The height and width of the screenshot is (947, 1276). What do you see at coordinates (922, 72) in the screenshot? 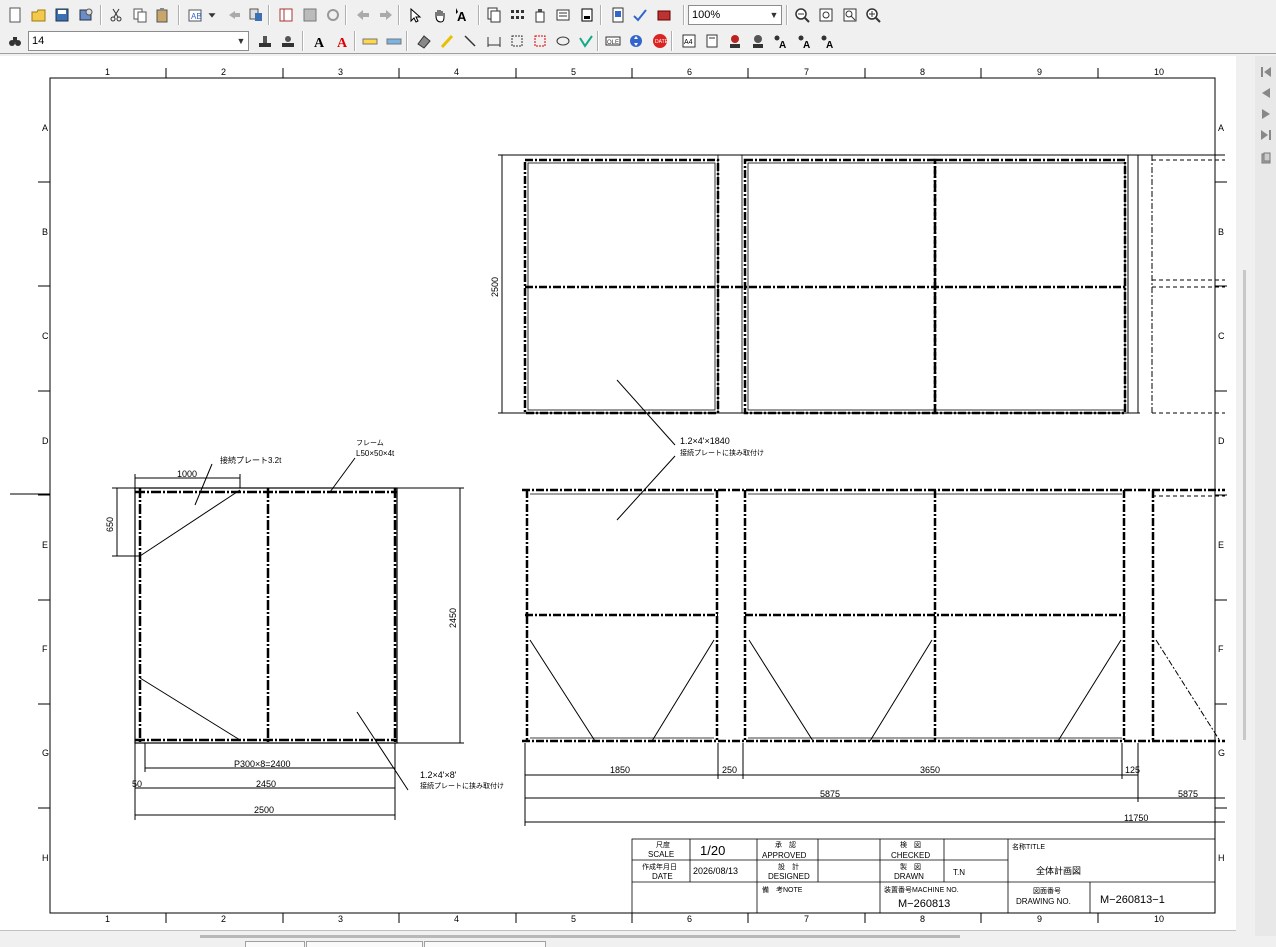
I see `column-zone-label: 8` at bounding box center [922, 72].